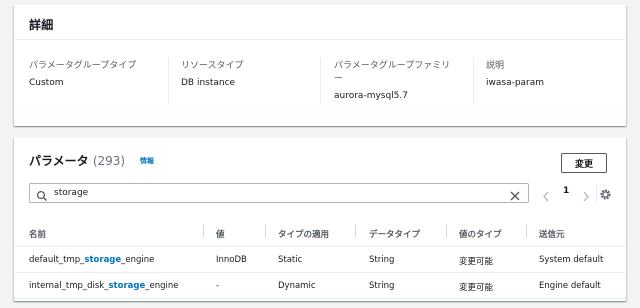  What do you see at coordinates (480, 234) in the screenshot?
I see `column-header-value-type: 値のタイプ` at bounding box center [480, 234].